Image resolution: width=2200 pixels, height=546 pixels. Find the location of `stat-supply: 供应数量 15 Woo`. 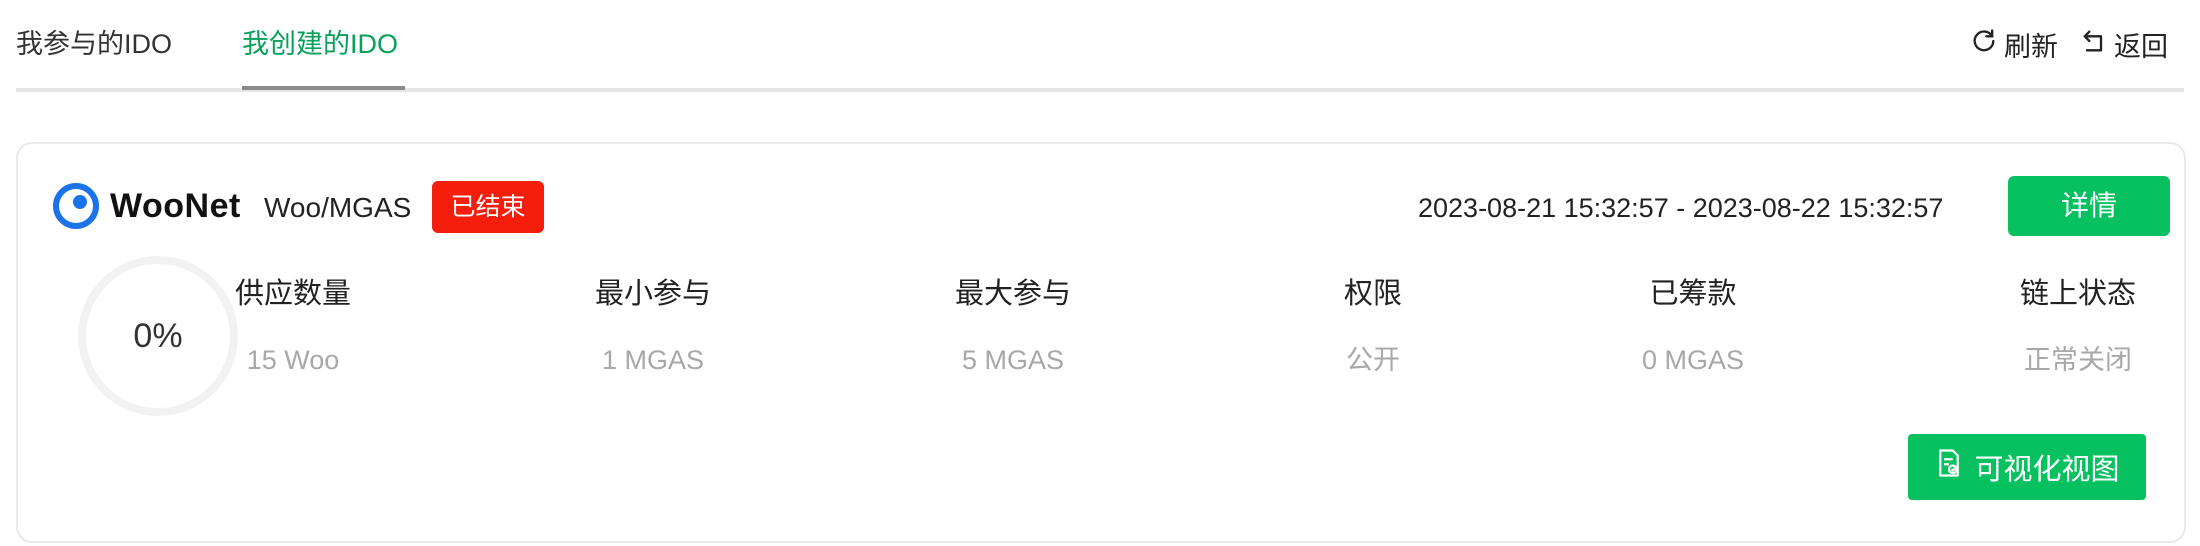

stat-supply: 供应数量 15 Woo is located at coordinates (293, 327).